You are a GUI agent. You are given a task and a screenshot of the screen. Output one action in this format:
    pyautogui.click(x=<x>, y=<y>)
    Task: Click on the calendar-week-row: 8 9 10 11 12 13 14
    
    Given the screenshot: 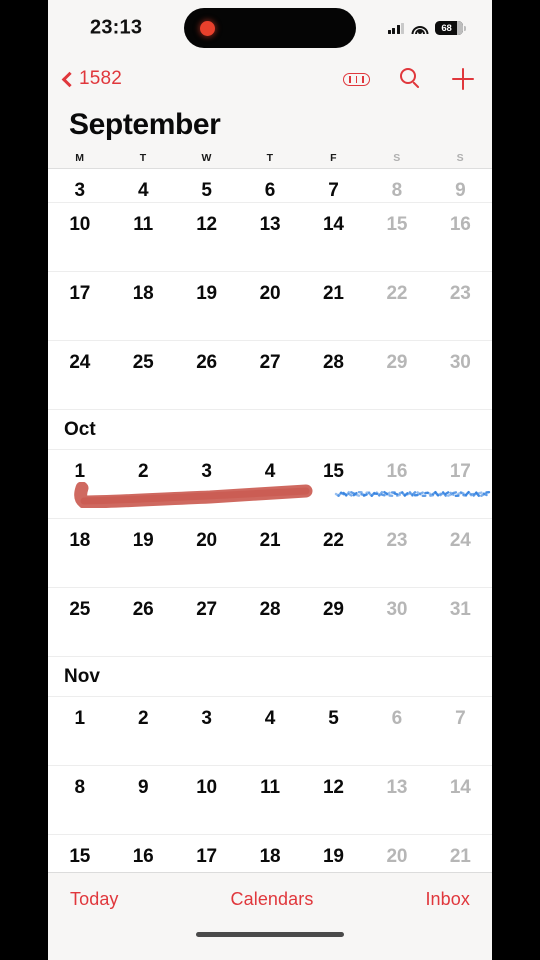 What is the action you would take?
    pyautogui.click(x=270, y=800)
    